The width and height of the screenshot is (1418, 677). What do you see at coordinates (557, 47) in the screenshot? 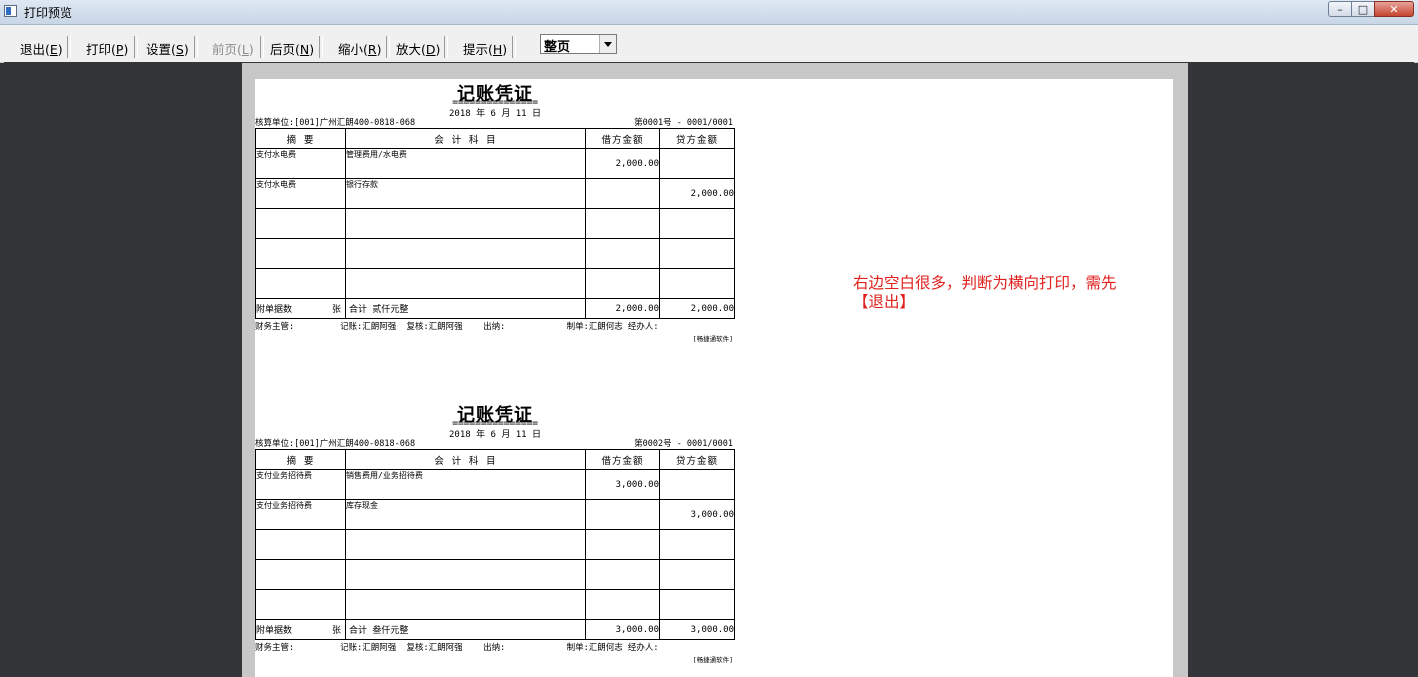
I see `zoom-select-value: 整页` at bounding box center [557, 47].